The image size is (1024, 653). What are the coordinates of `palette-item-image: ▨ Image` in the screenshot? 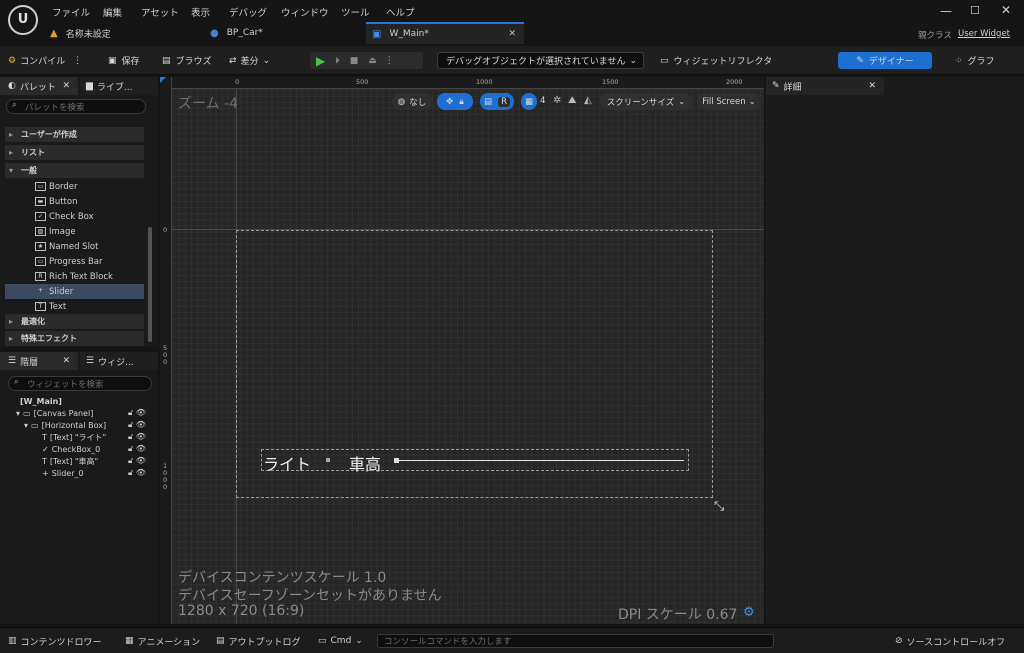 It's located at (74, 231).